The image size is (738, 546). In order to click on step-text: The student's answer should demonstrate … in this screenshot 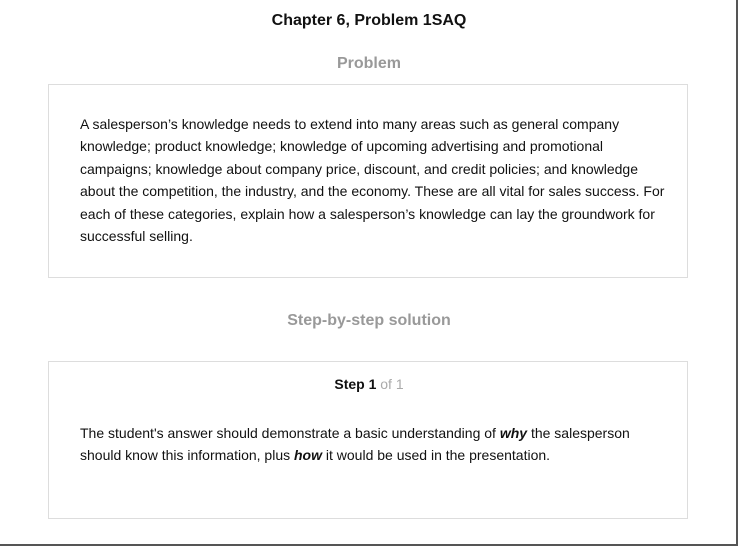, I will do `click(372, 444)`.